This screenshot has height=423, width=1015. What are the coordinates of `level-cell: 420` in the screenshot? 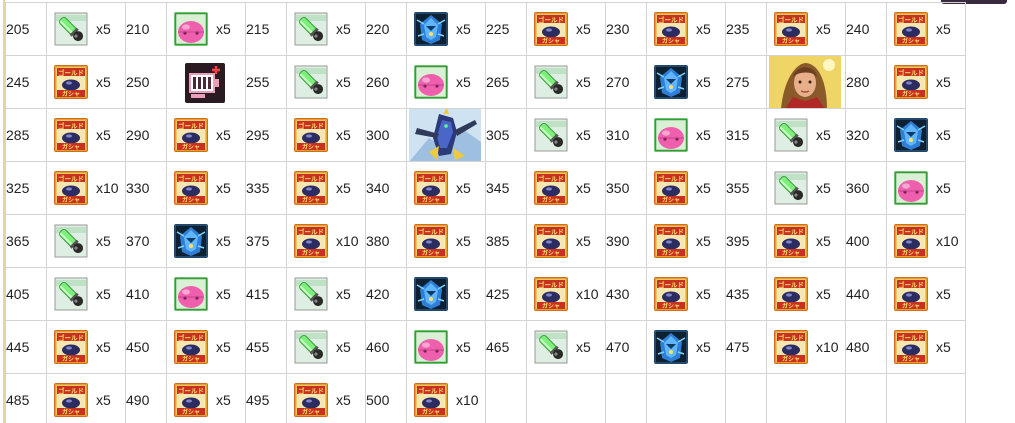 It's located at (386, 294).